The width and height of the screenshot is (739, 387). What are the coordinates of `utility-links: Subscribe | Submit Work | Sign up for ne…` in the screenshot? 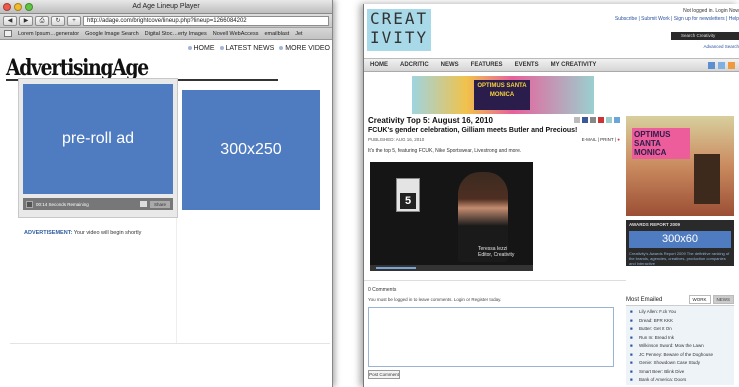 It's located at (664, 19).